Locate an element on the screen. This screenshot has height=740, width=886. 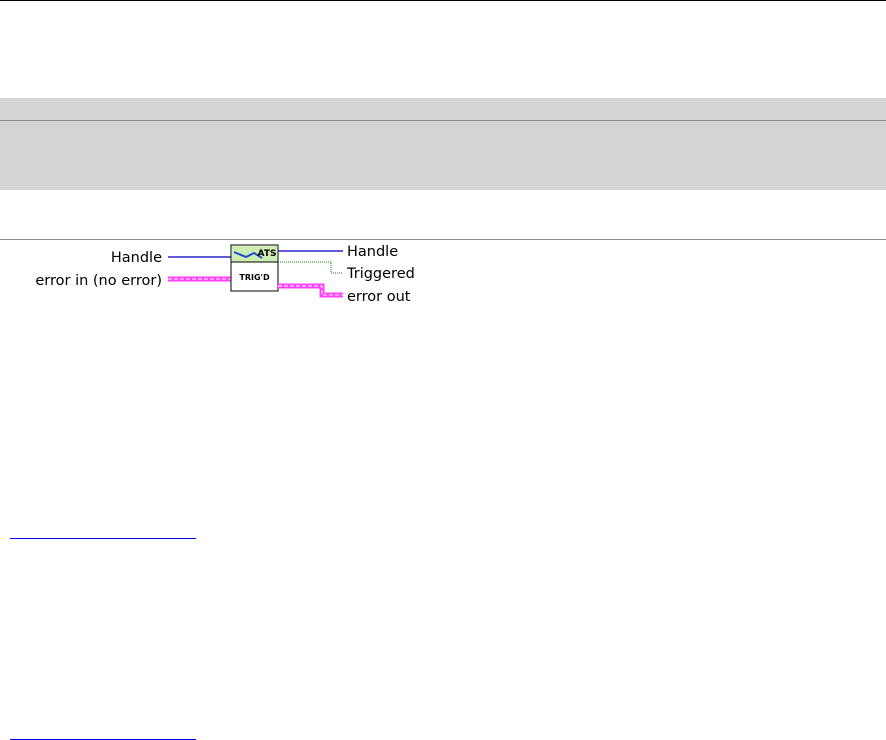
error-out-wire is located at coordinates (310, 290).